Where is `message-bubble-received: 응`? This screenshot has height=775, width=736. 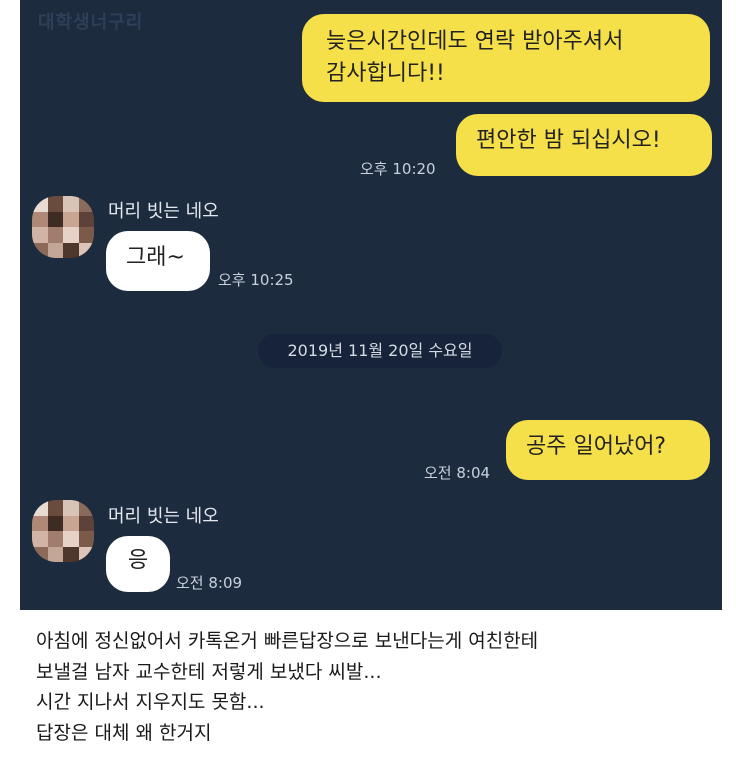
message-bubble-received: 응 is located at coordinates (138, 564).